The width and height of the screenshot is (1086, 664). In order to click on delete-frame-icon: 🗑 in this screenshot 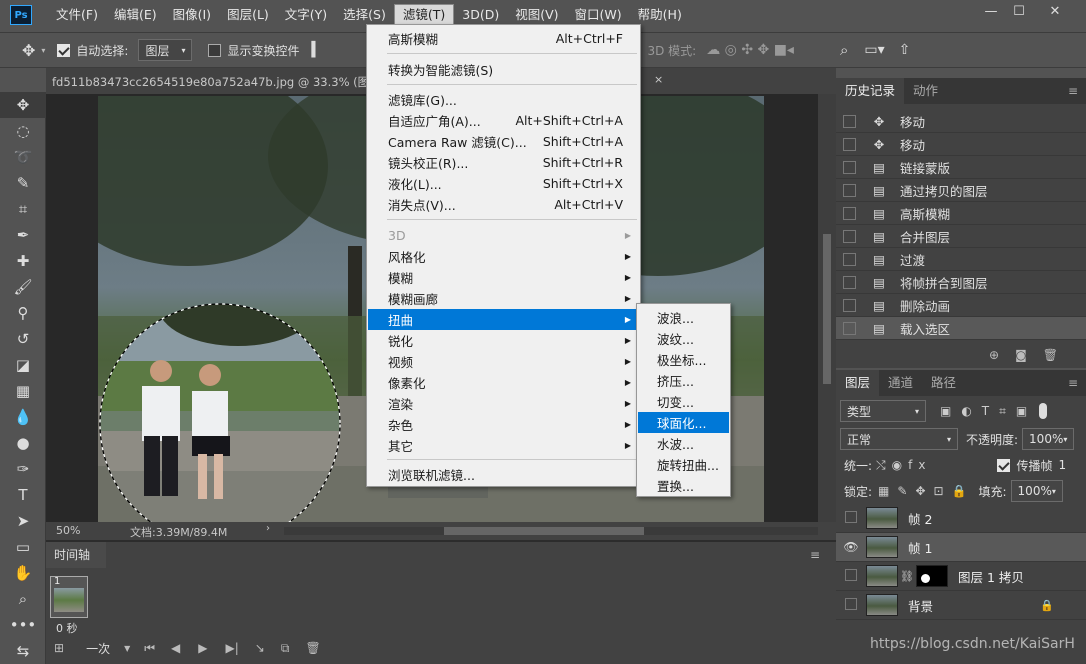, I will do `click(312, 648)`.